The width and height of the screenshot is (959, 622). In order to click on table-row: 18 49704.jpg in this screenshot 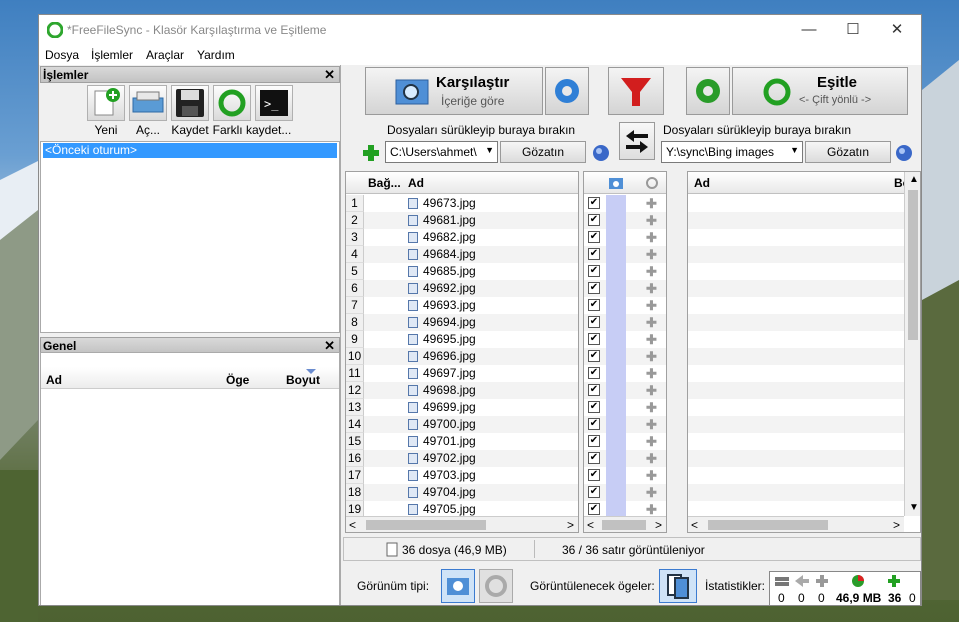, I will do `click(462, 492)`.